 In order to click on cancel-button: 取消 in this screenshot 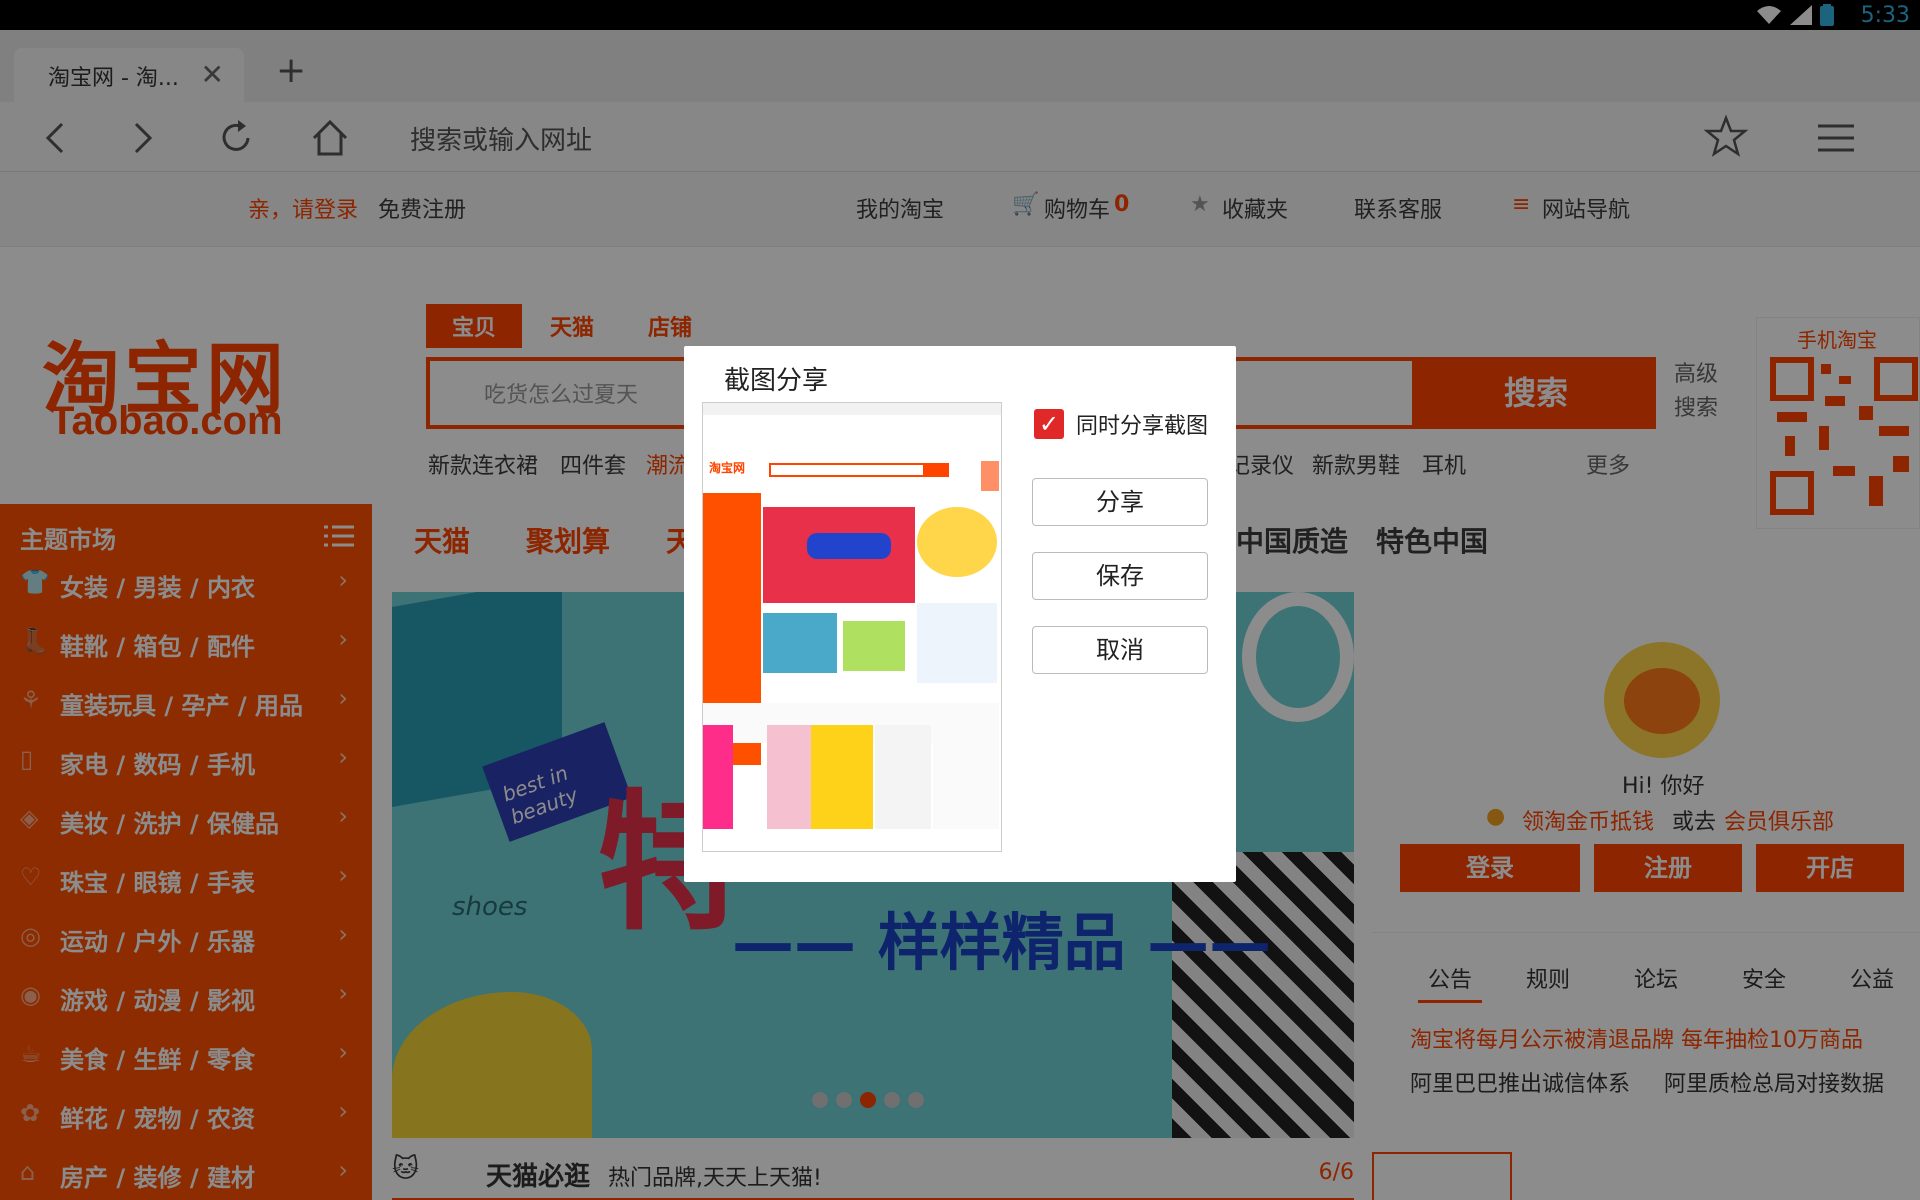, I will do `click(1120, 650)`.